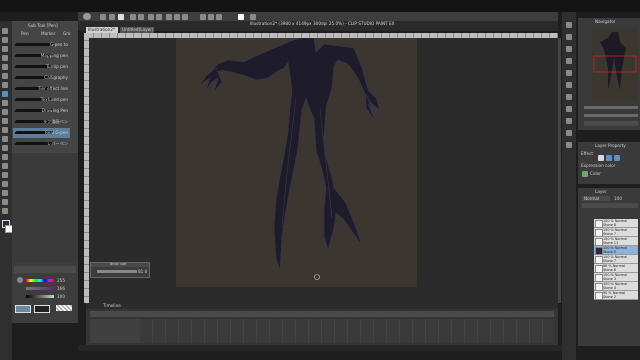 This screenshot has width=640, height=360. I want to click on brush-tool-icon, so click(5, 112).